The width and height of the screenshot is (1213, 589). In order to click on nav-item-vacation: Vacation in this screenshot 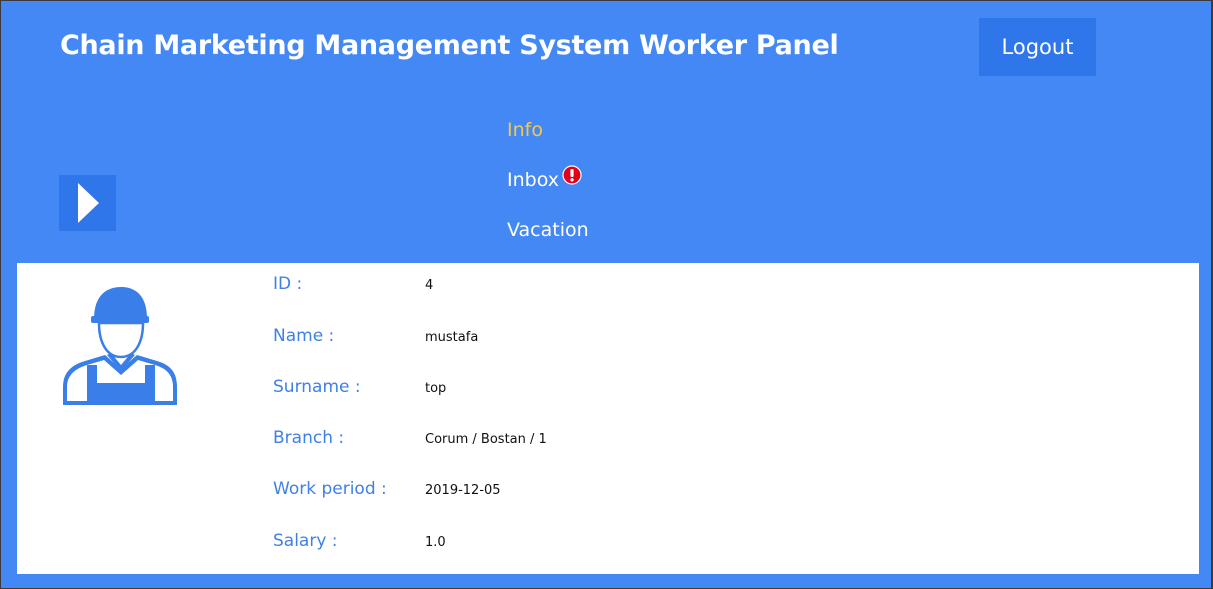, I will do `click(548, 230)`.